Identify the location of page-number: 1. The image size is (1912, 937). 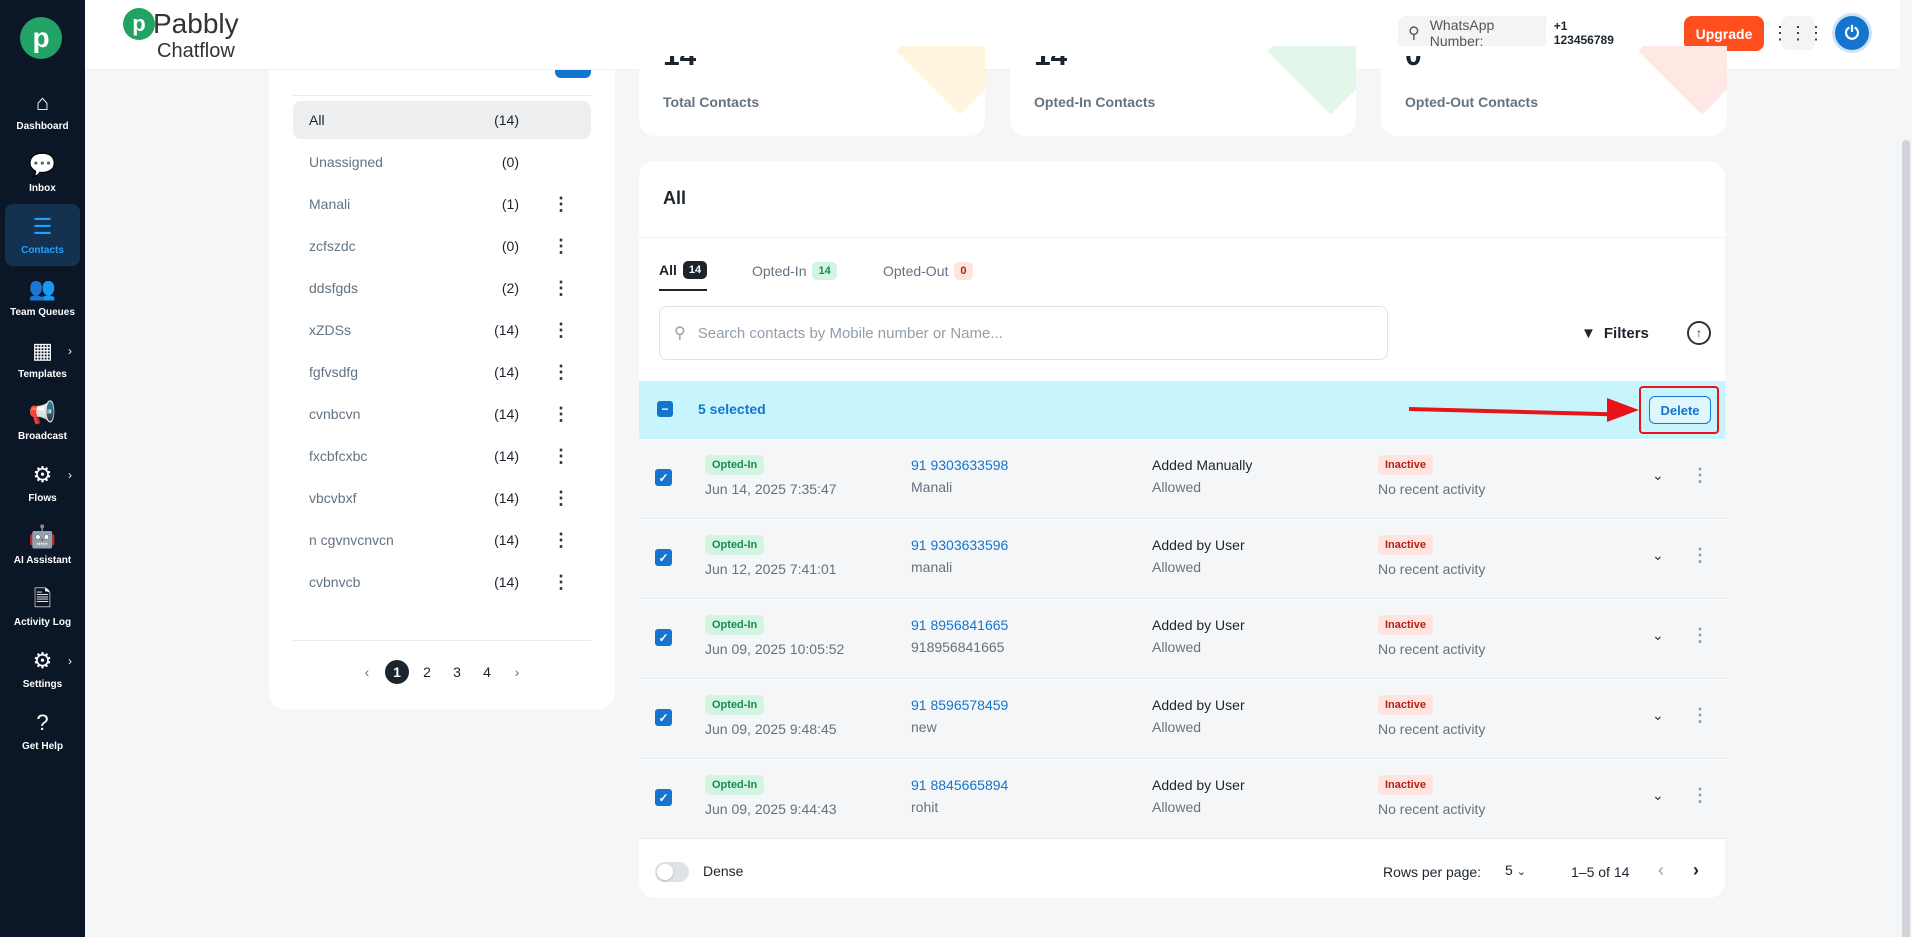
(397, 672).